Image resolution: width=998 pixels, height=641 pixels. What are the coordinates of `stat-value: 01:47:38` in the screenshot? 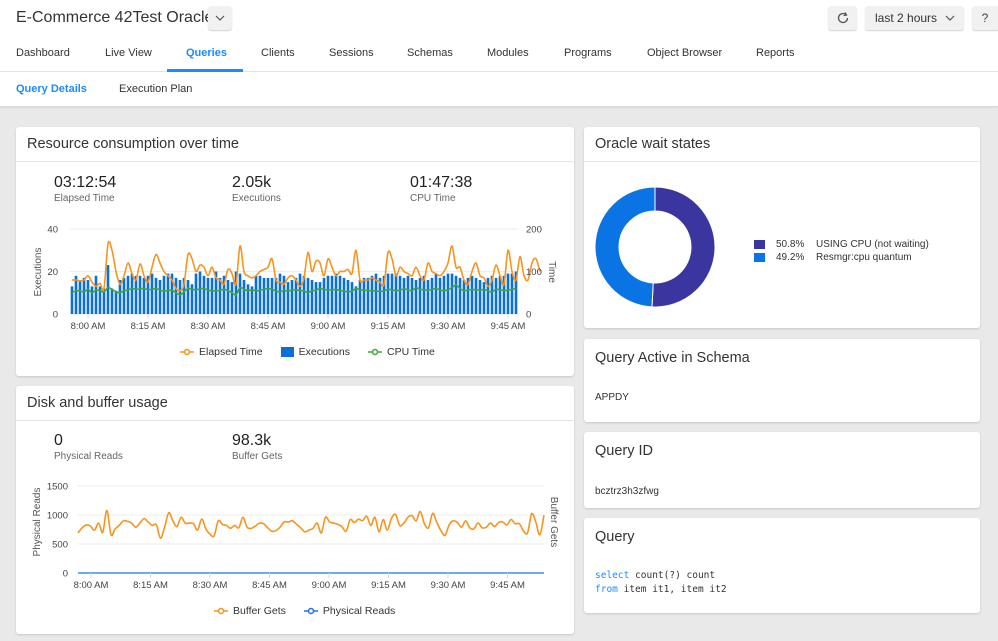 It's located at (441, 182).